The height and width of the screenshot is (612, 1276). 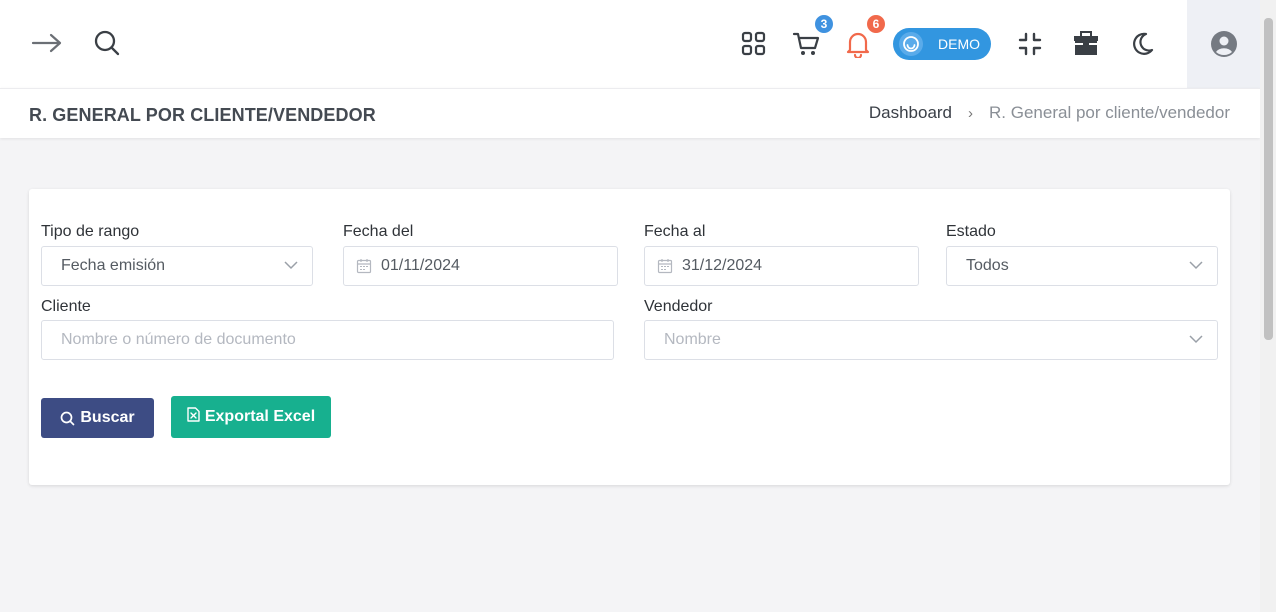 What do you see at coordinates (1109, 112) in the screenshot?
I see `breadcrumb-current: R. General por cliente/vendedor` at bounding box center [1109, 112].